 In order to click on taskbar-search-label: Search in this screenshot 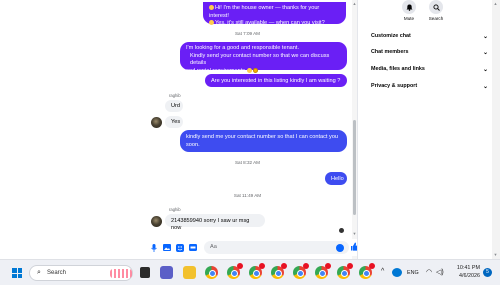, I will do `click(57, 273)`.